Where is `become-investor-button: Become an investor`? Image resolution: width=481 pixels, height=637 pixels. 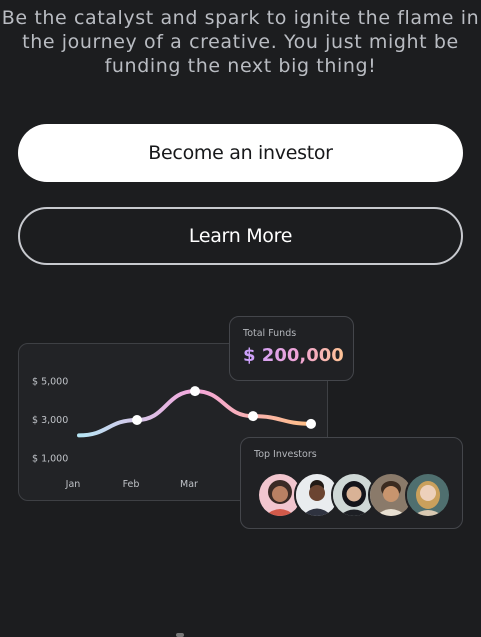 become-investor-button: Become an investor is located at coordinates (240, 153).